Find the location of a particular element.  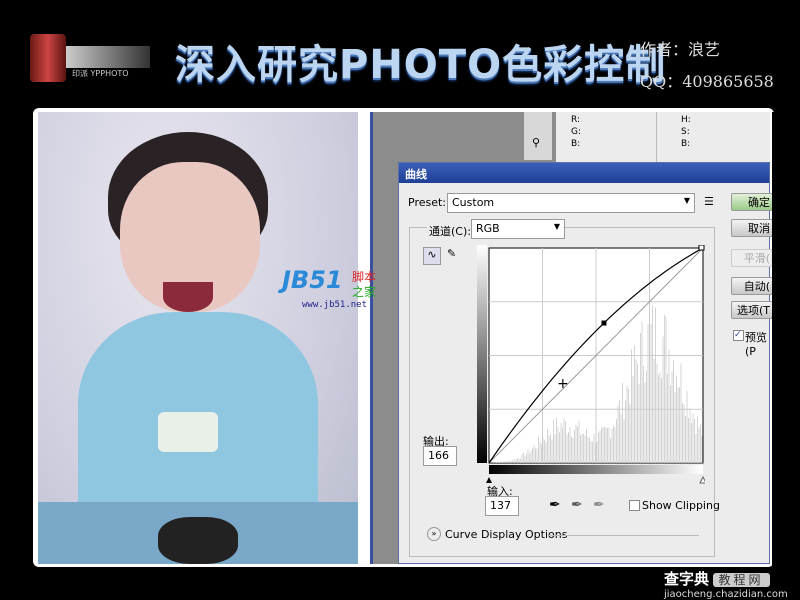

jb51-url: www.jb51.net is located at coordinates (335, 305).